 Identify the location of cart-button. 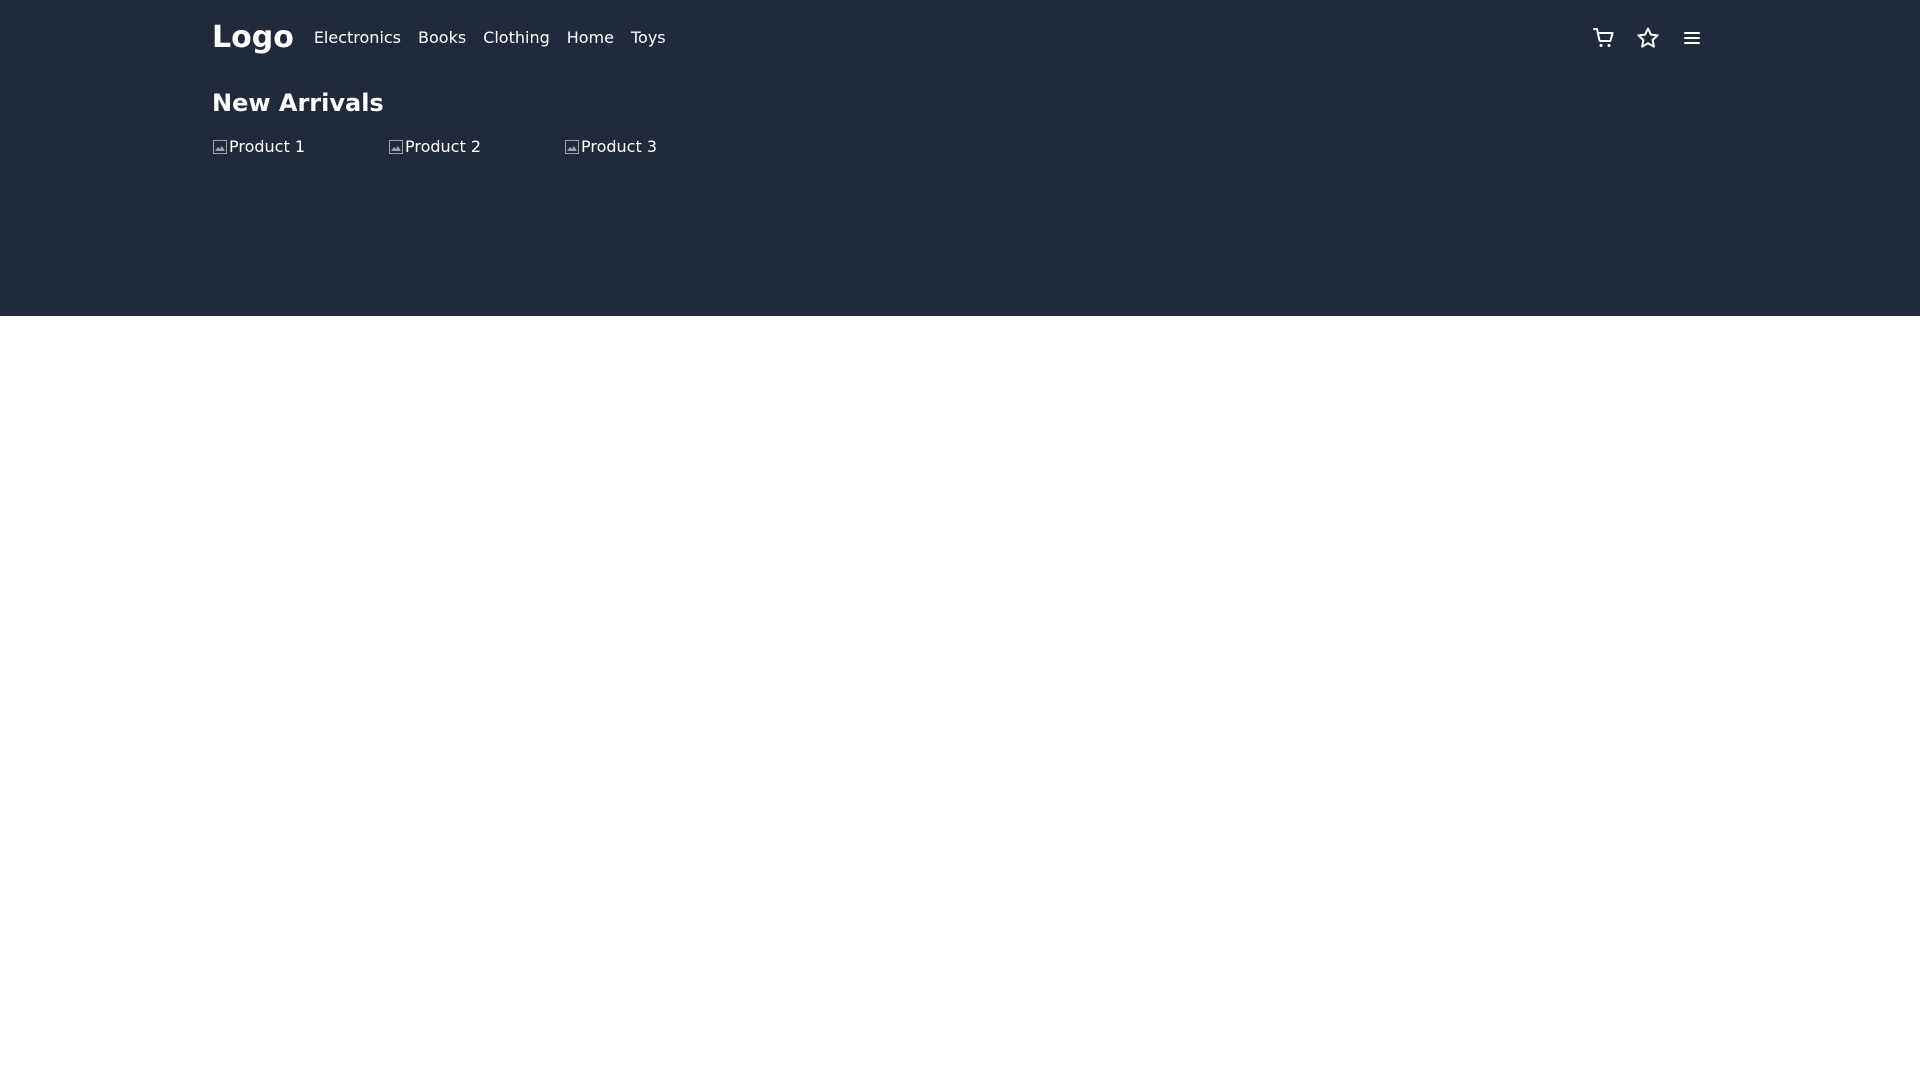
(1604, 38).